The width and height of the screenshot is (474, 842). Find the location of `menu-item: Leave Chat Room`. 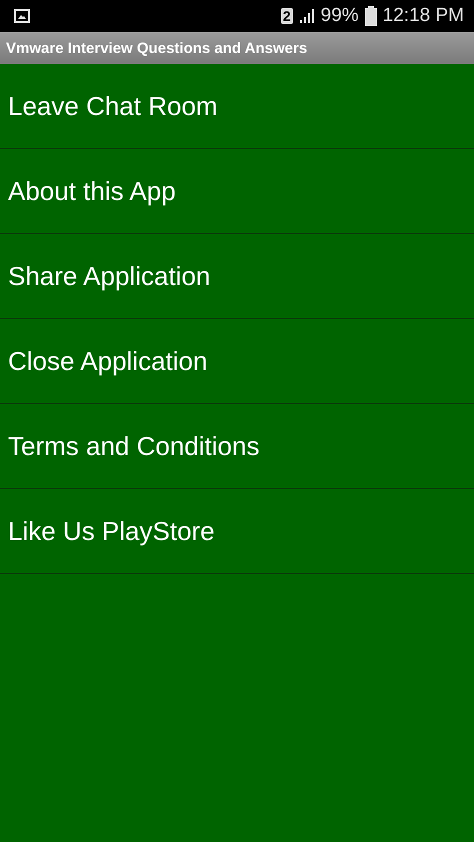

menu-item: Leave Chat Room is located at coordinates (237, 106).